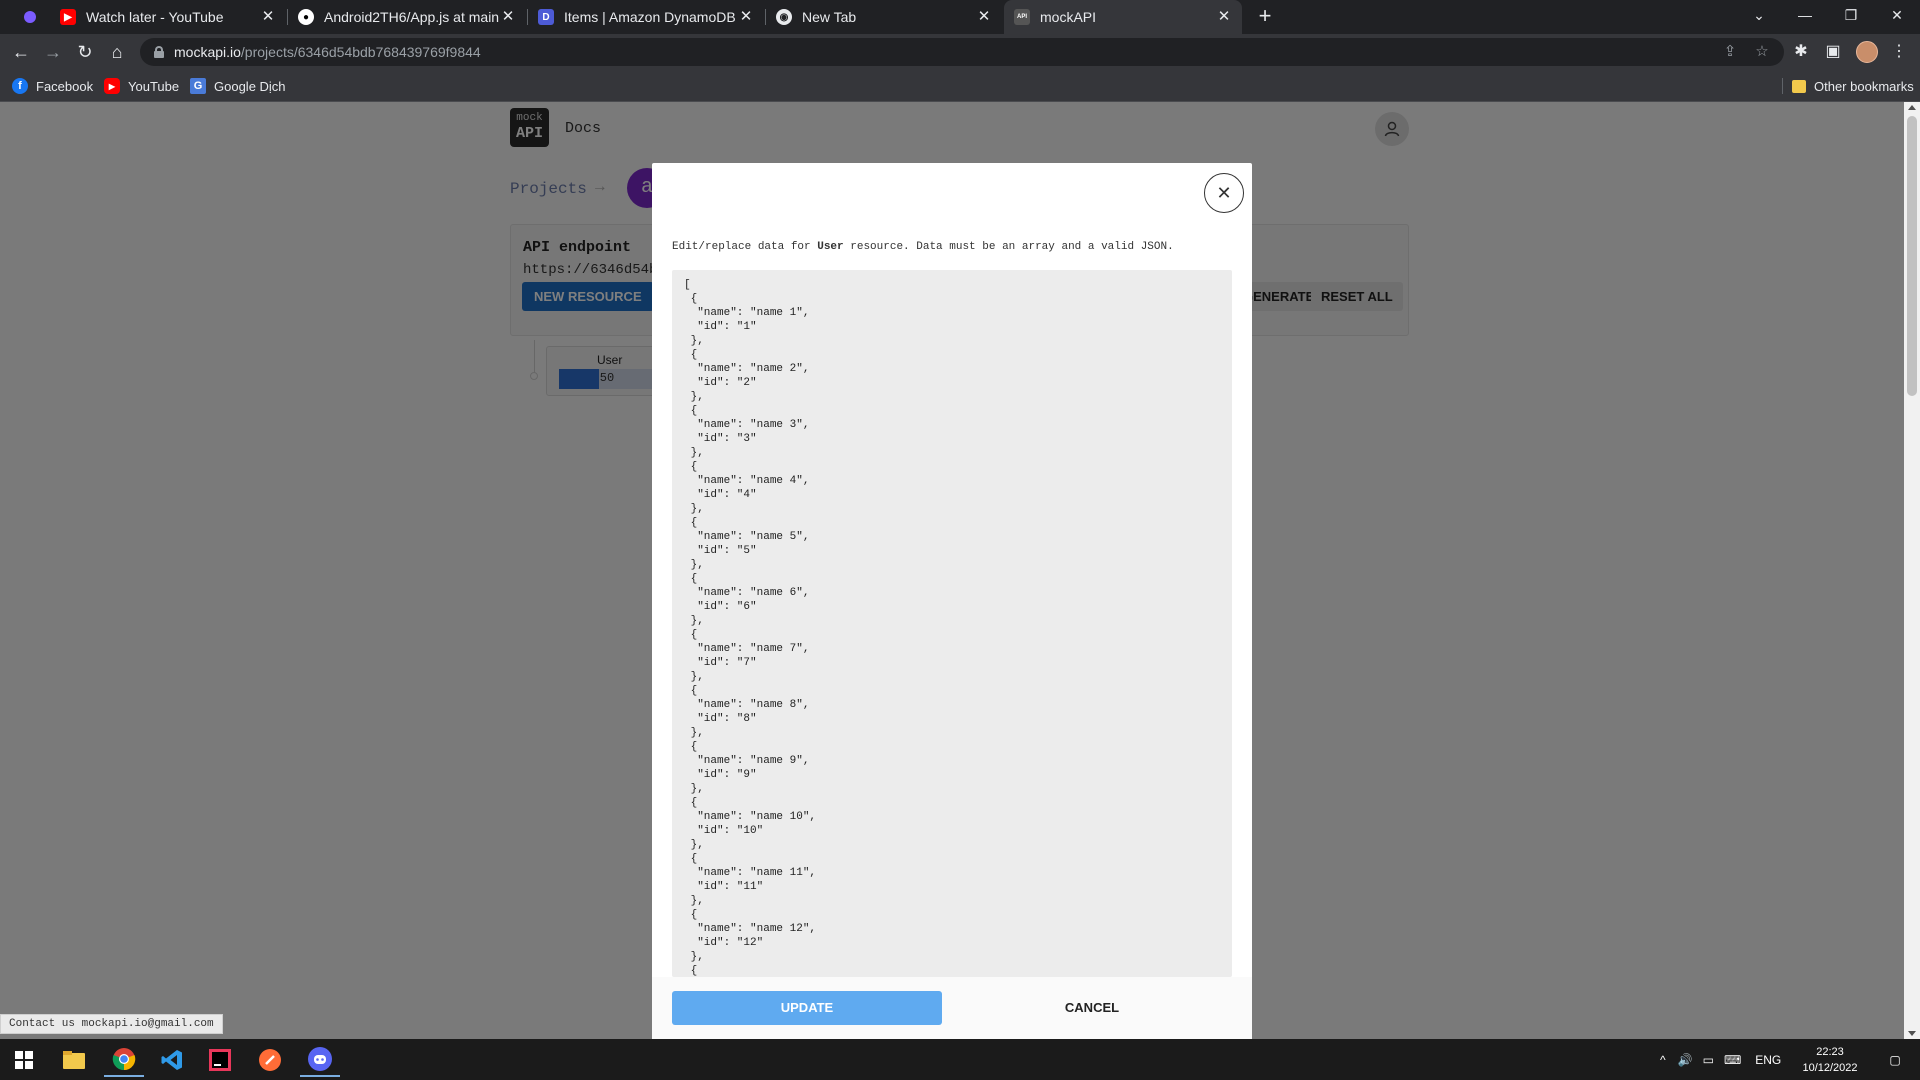 The image size is (1920, 1080). What do you see at coordinates (784, 17) in the screenshot?
I see `chrome-icon: ◉` at bounding box center [784, 17].